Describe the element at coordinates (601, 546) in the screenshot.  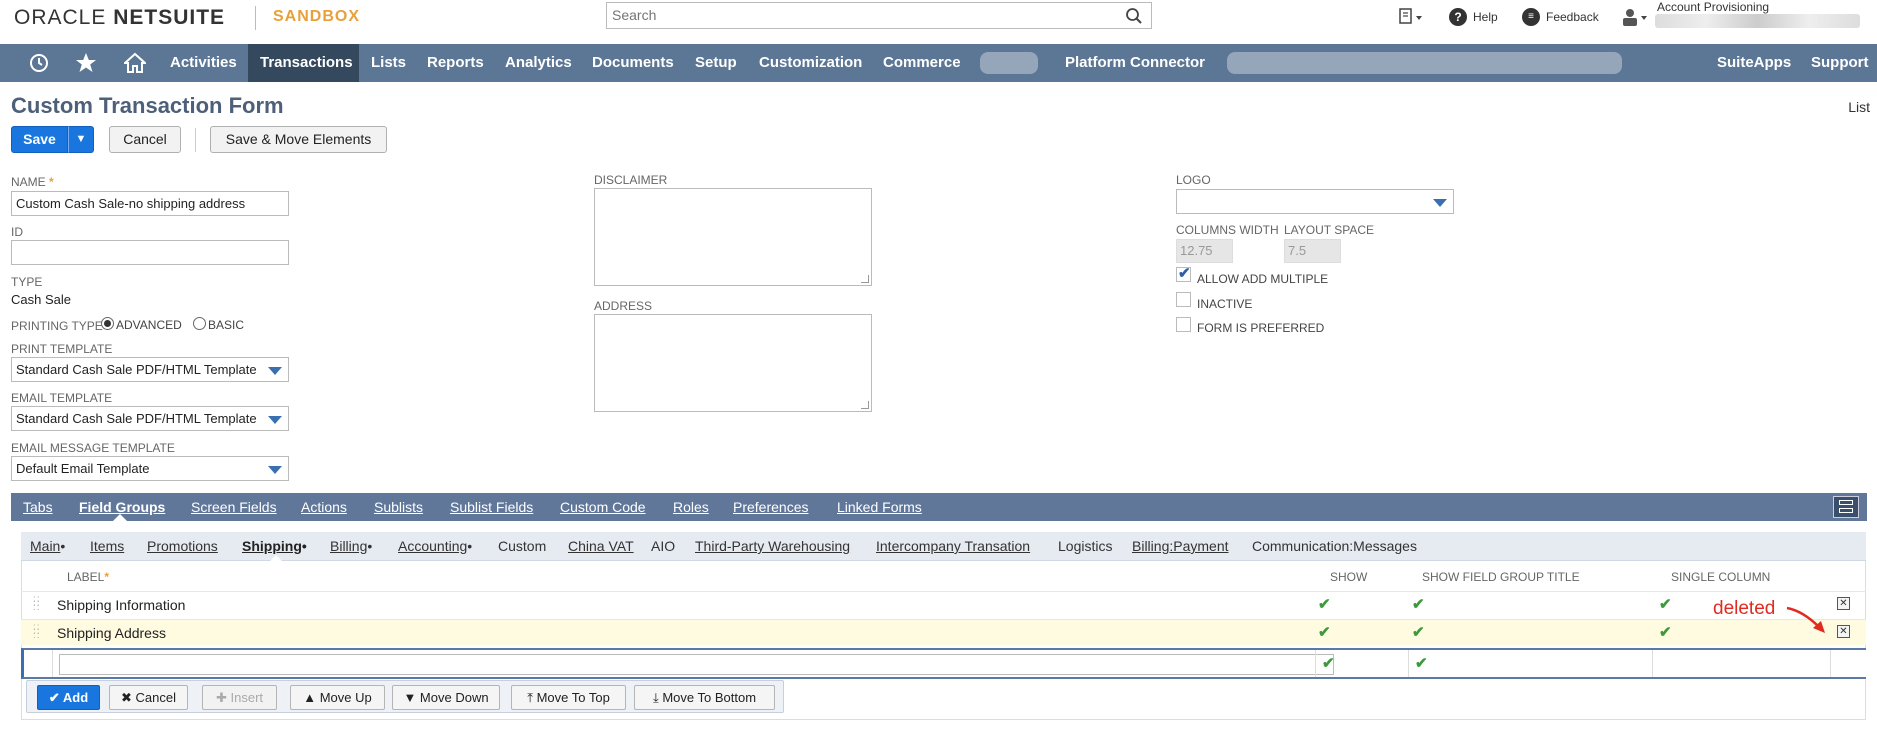
I see `inner-tab-china-vat: China VAT` at that location.